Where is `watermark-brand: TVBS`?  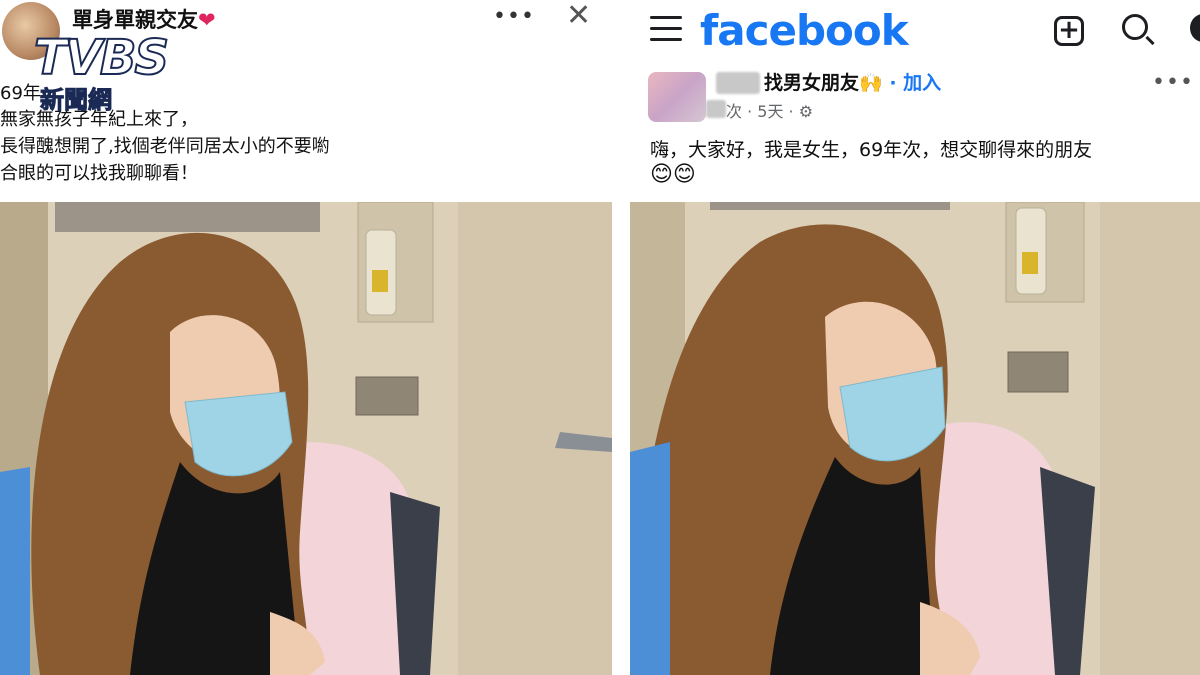 watermark-brand: TVBS is located at coordinates (101, 58).